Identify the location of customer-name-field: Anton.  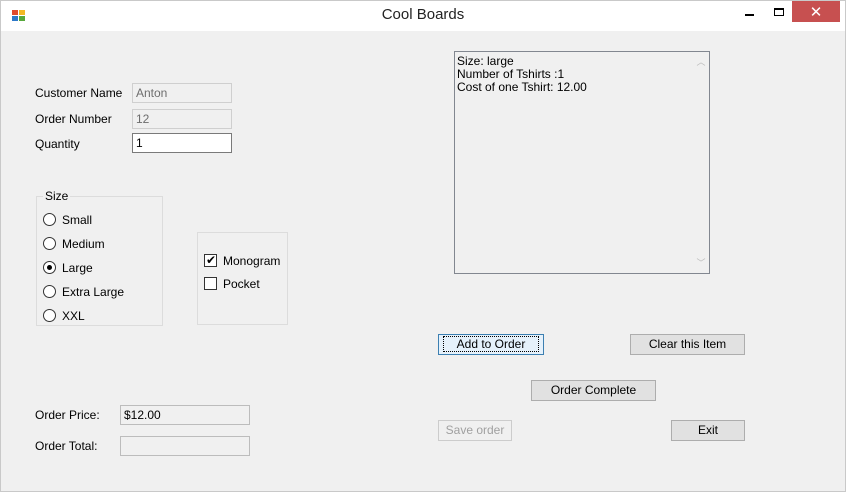
(182, 93).